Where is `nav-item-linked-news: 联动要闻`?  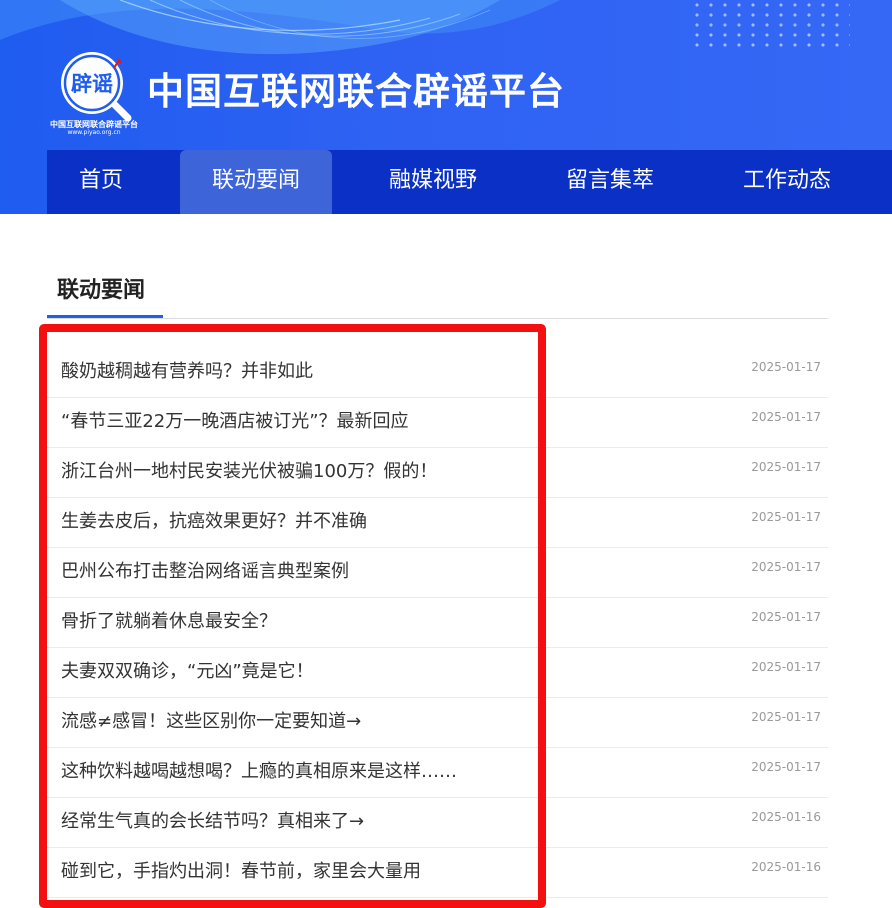
nav-item-linked-news: 联动要闻 is located at coordinates (256, 182).